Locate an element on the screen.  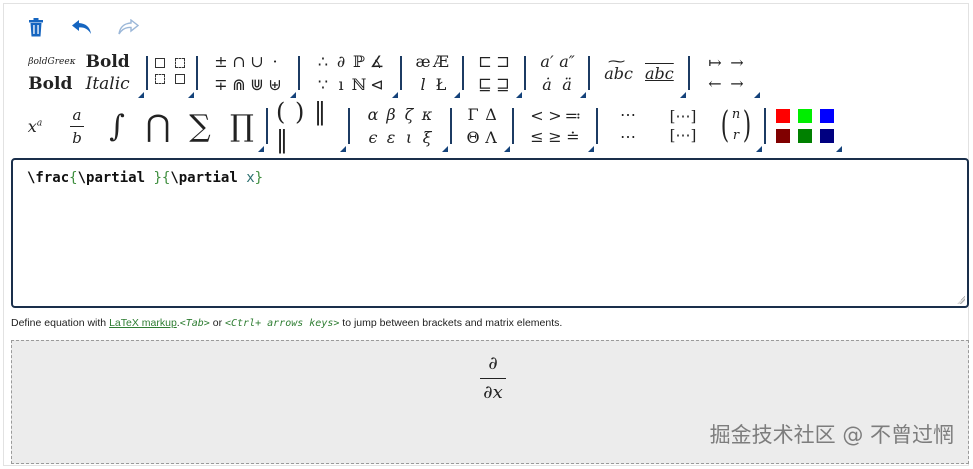
superscript-sample: xa is located at coordinates (35, 126).